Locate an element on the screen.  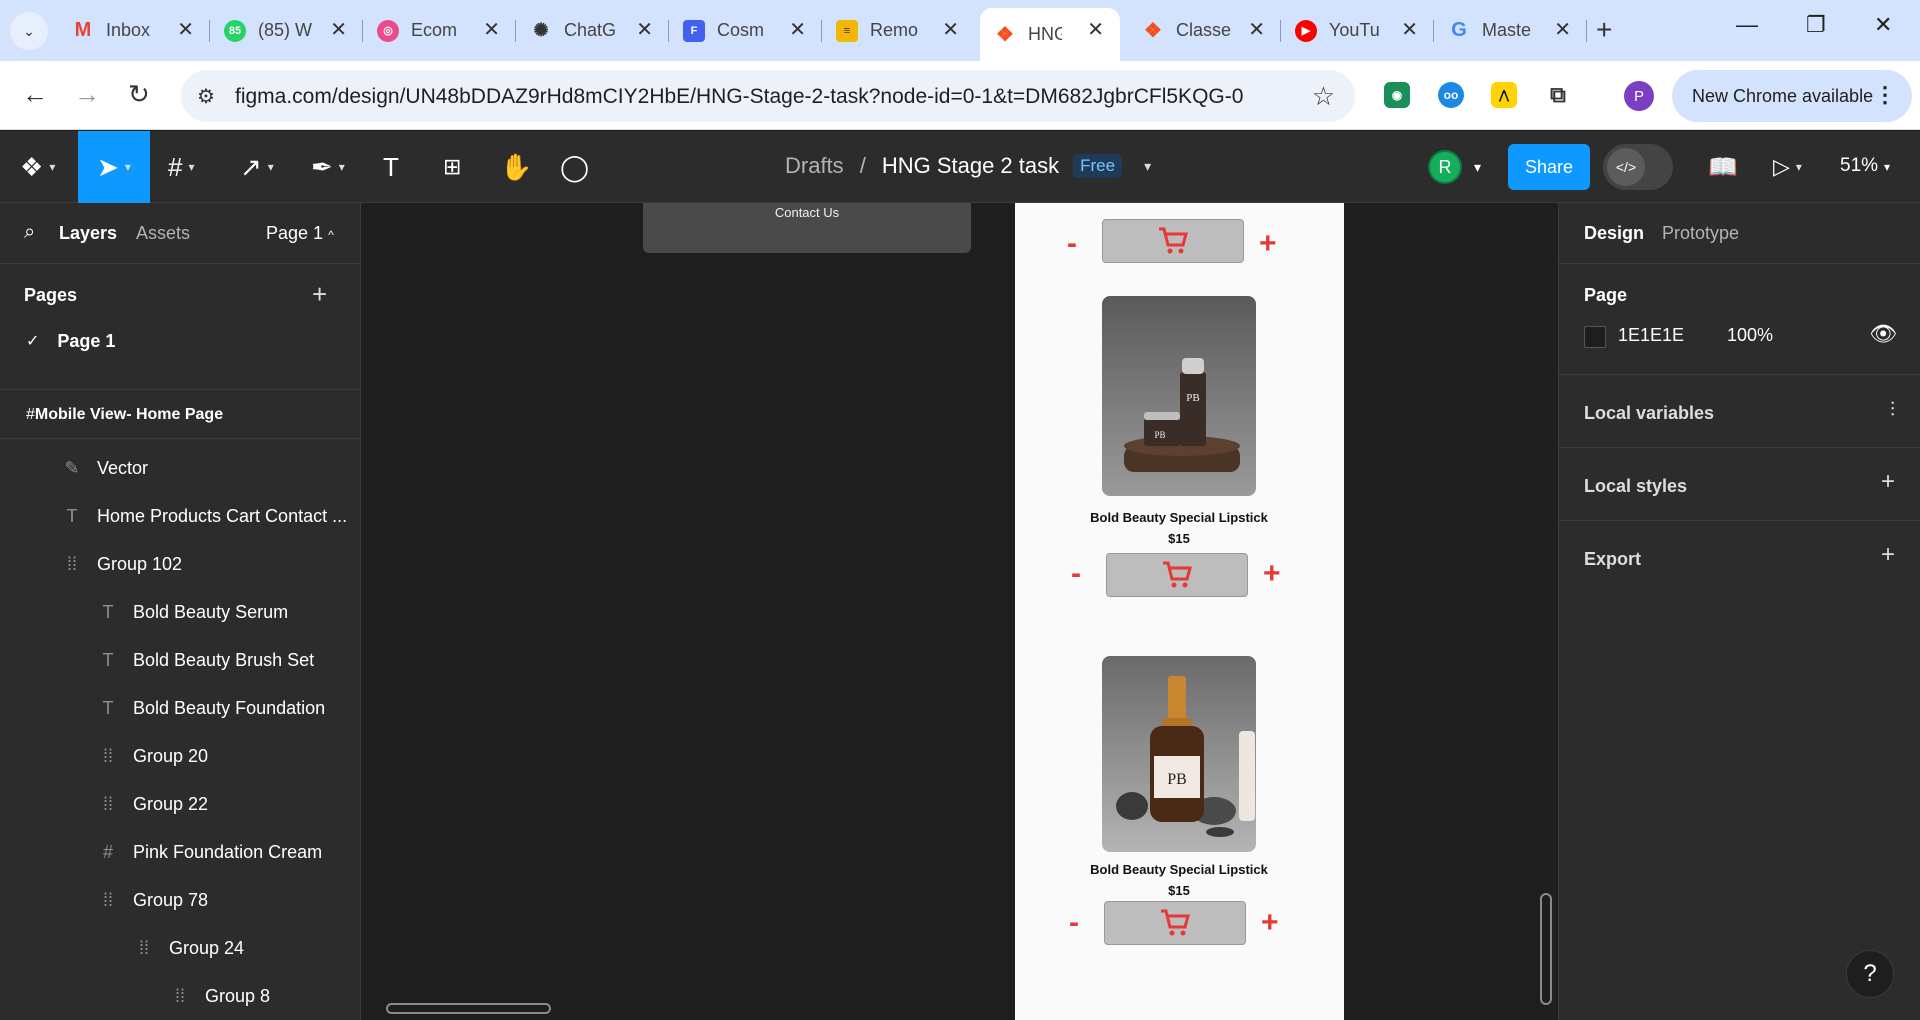
chrome-update-button: New Chrome available ⋮ is located at coordinates (1792, 96).